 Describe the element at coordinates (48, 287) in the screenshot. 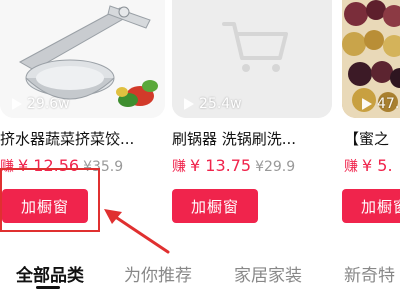

I see `active-tab-indicator` at that location.